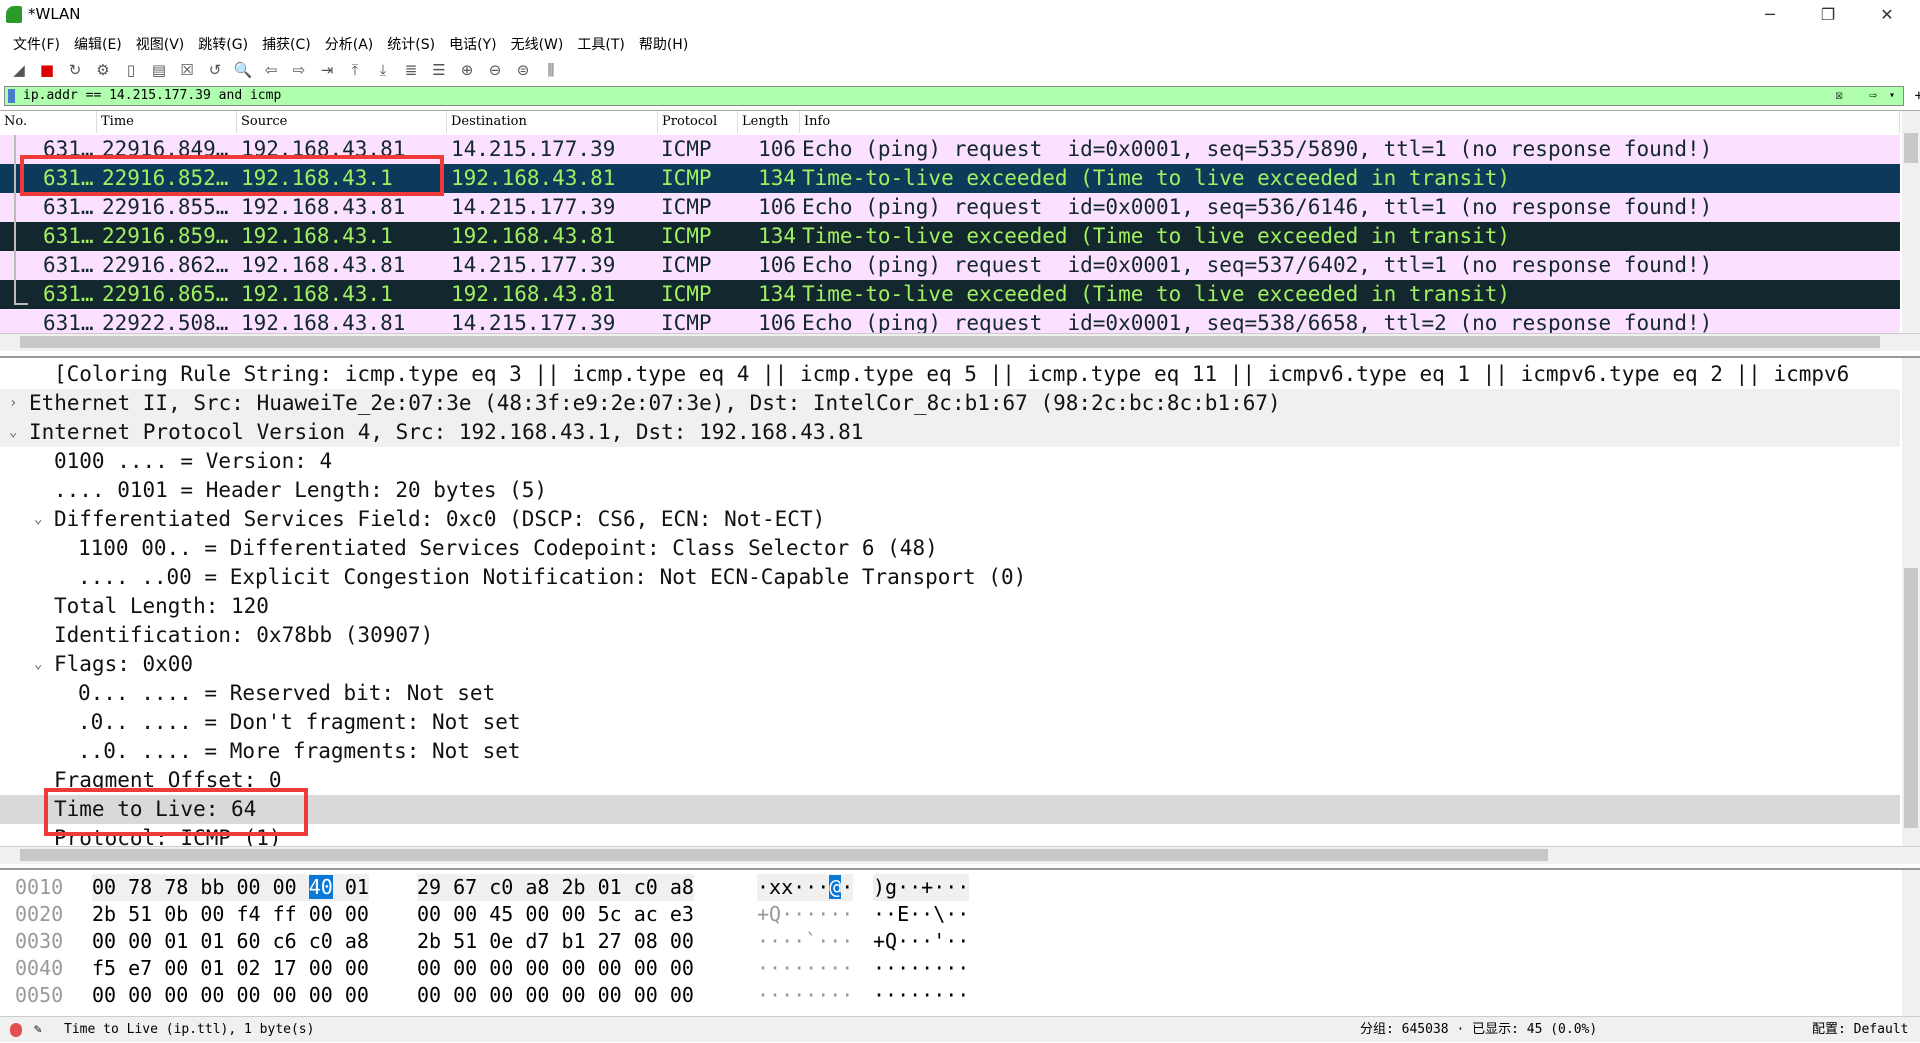 This screenshot has height=1043, width=1920. What do you see at coordinates (152, 95) in the screenshot?
I see `filter-text: ip.addr == 14.215.177.39 and icmp` at bounding box center [152, 95].